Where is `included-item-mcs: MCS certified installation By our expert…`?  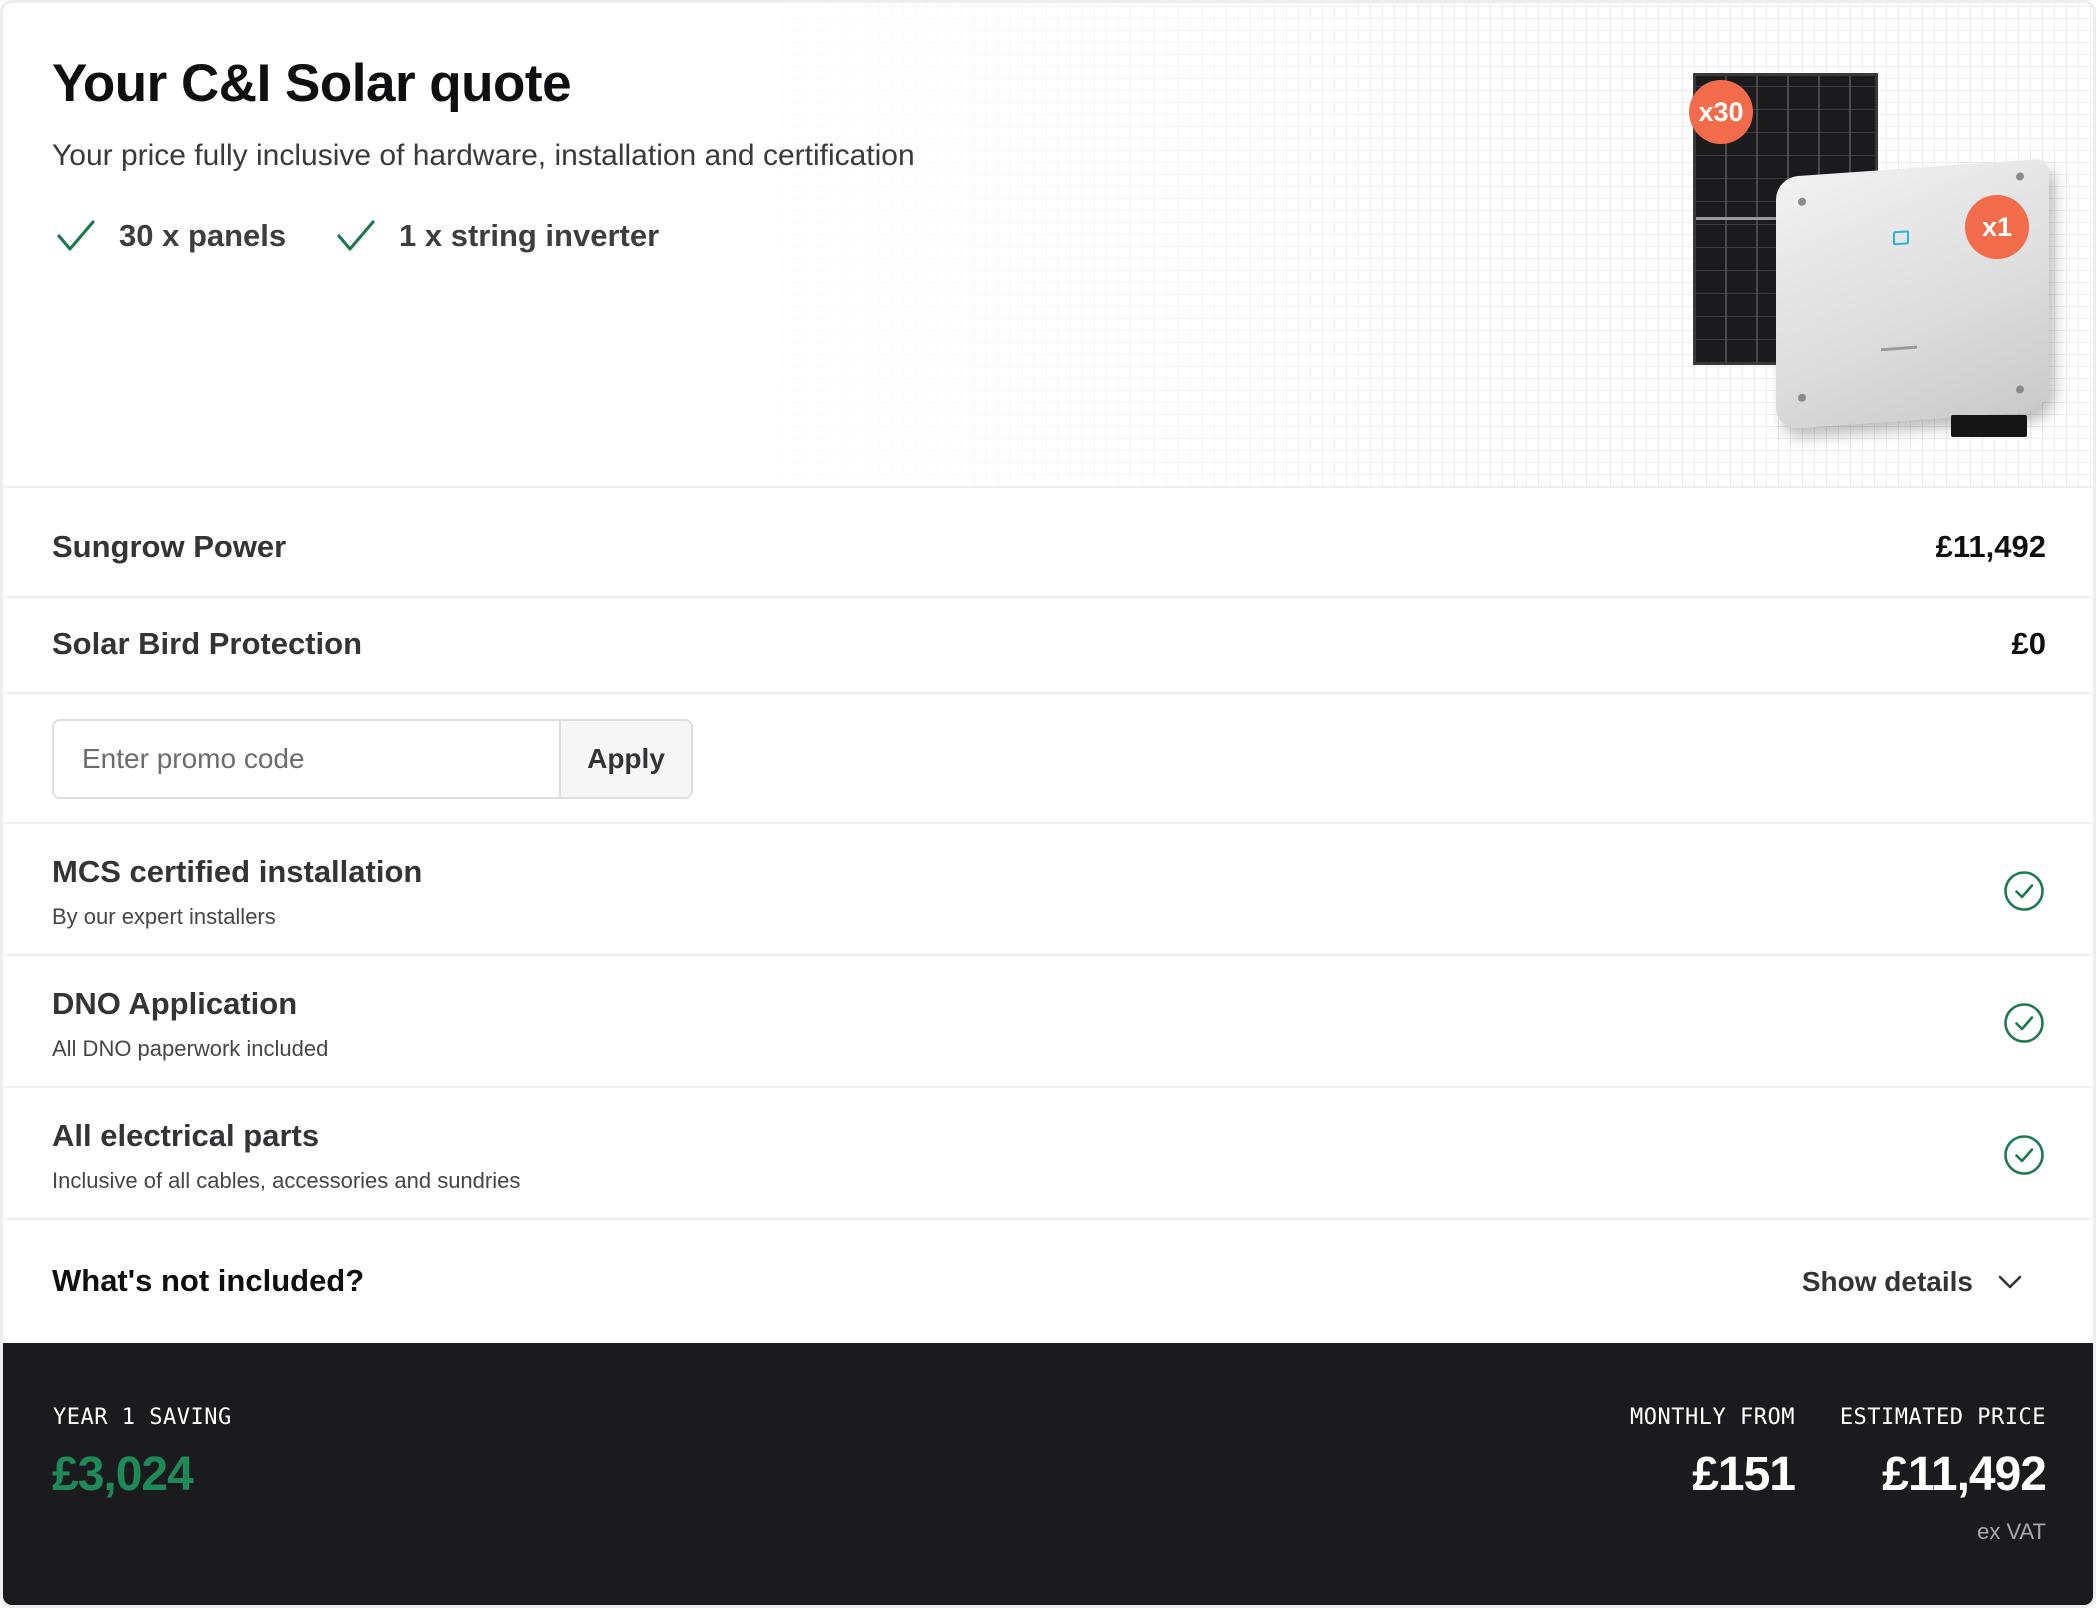 included-item-mcs: MCS certified installation By our expert… is located at coordinates (1048, 890).